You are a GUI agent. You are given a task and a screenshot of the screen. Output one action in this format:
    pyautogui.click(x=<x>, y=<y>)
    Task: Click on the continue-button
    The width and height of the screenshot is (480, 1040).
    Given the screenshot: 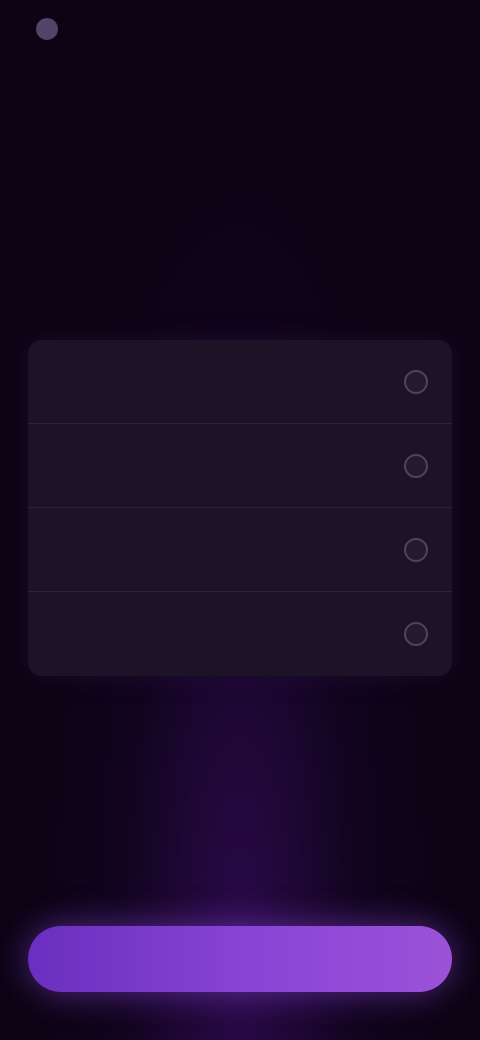 What is the action you would take?
    pyautogui.click(x=240, y=959)
    